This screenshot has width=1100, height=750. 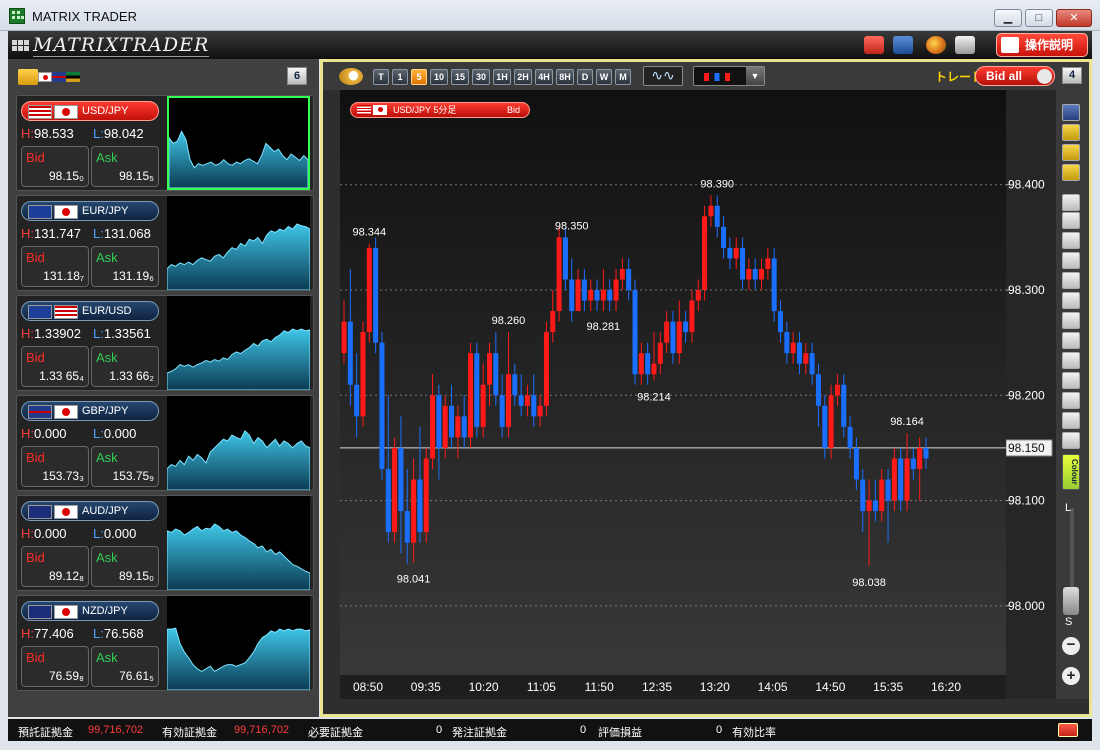 I want to click on timeframe-10: 10, so click(x=439, y=77).